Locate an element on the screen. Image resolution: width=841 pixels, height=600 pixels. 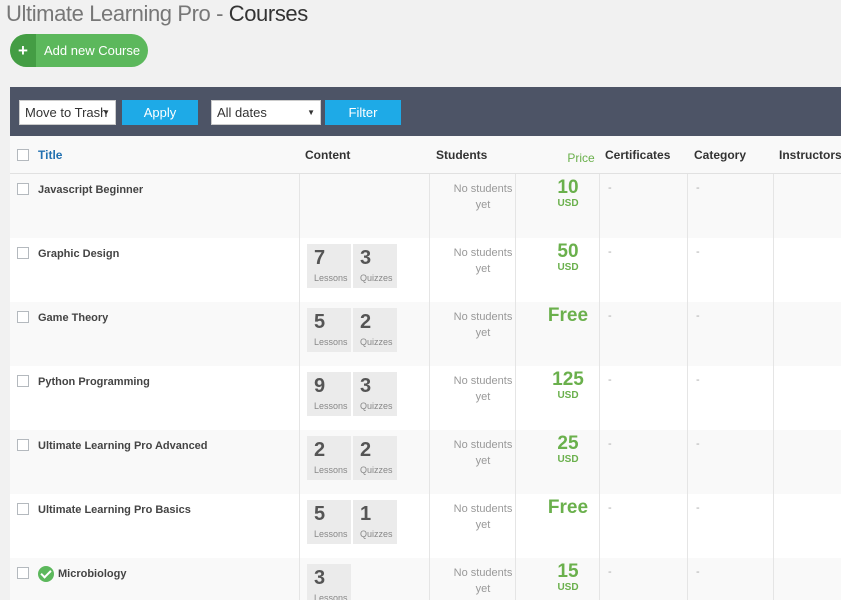
page-title-section: Courses is located at coordinates (268, 13).